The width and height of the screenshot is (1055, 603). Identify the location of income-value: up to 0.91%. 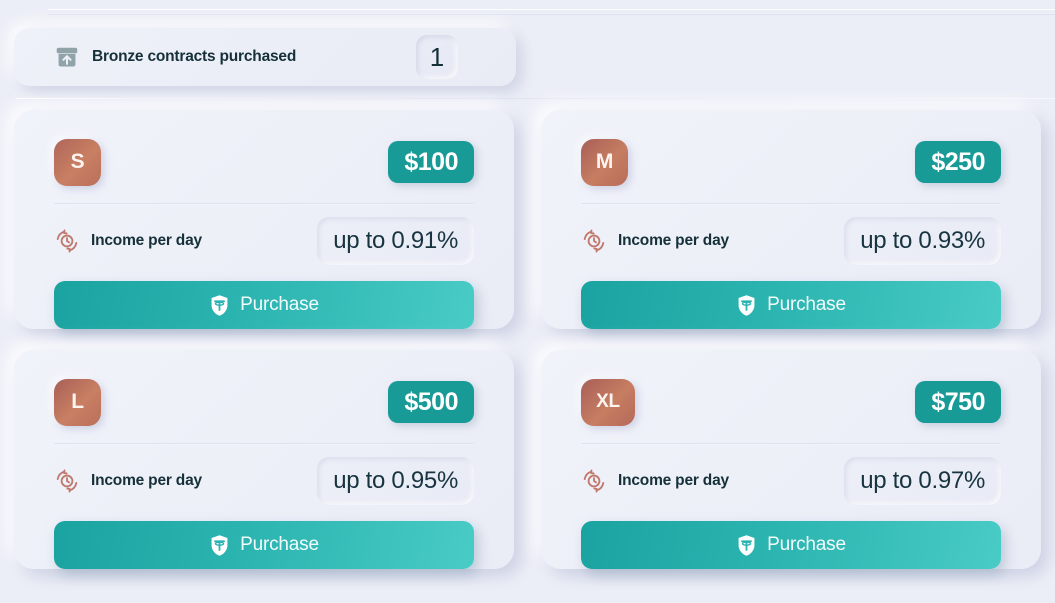
(395, 240).